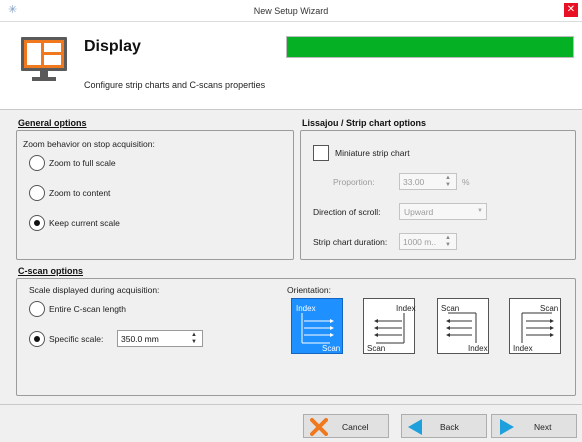 Image resolution: width=582 pixels, height=442 pixels. I want to click on back-button-label: Back, so click(449, 427).